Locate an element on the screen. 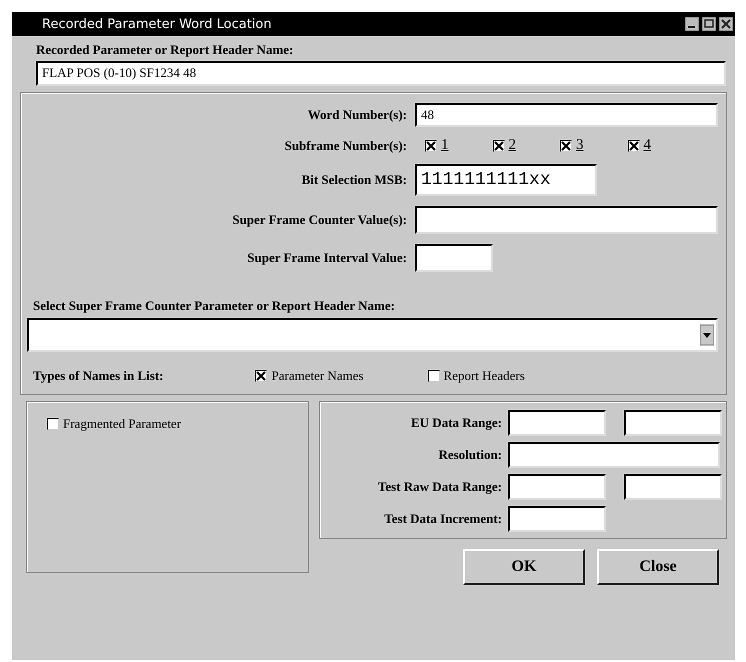 This screenshot has height=662, width=746. field-label: Resolution: is located at coordinates (469, 455).